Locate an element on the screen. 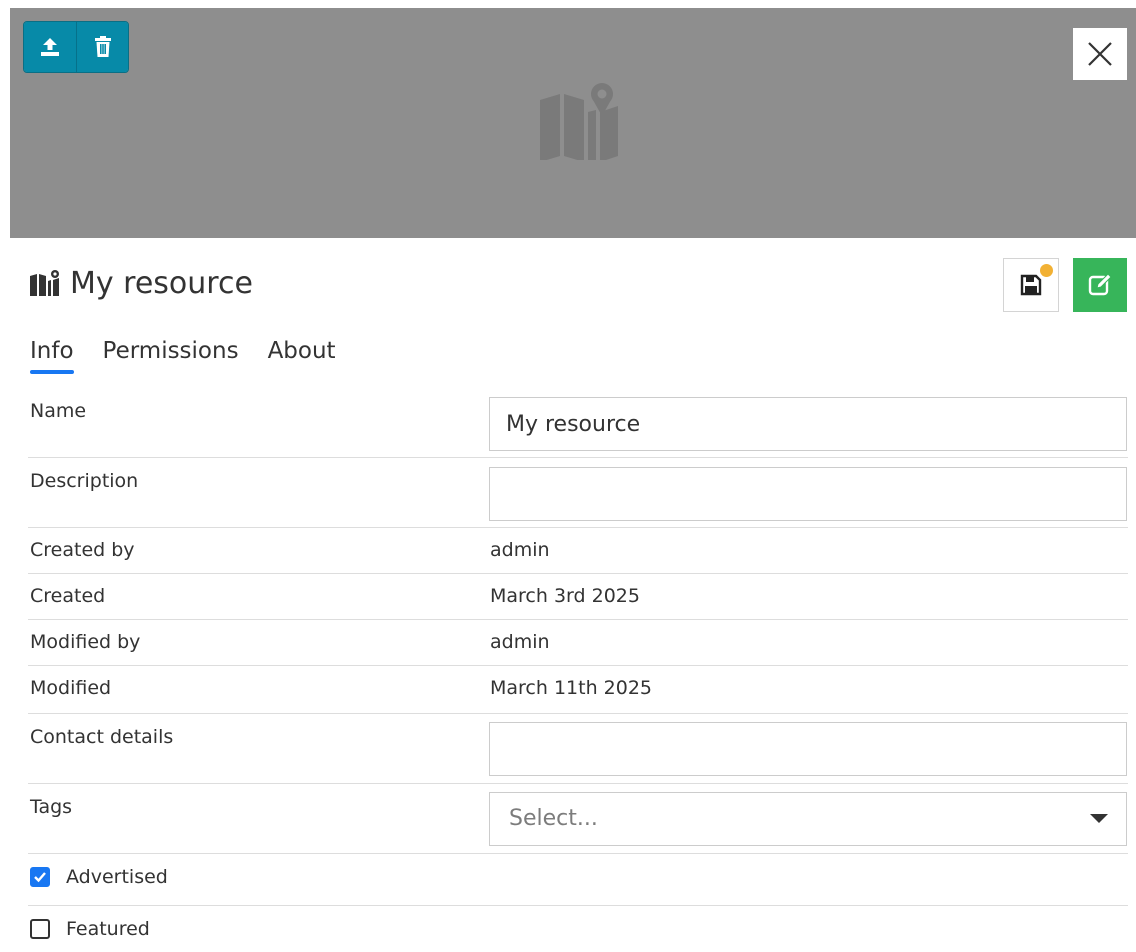 Image resolution: width=1136 pixels, height=952 pixels. tab-bar: Info Permissions About is located at coordinates (197, 355).